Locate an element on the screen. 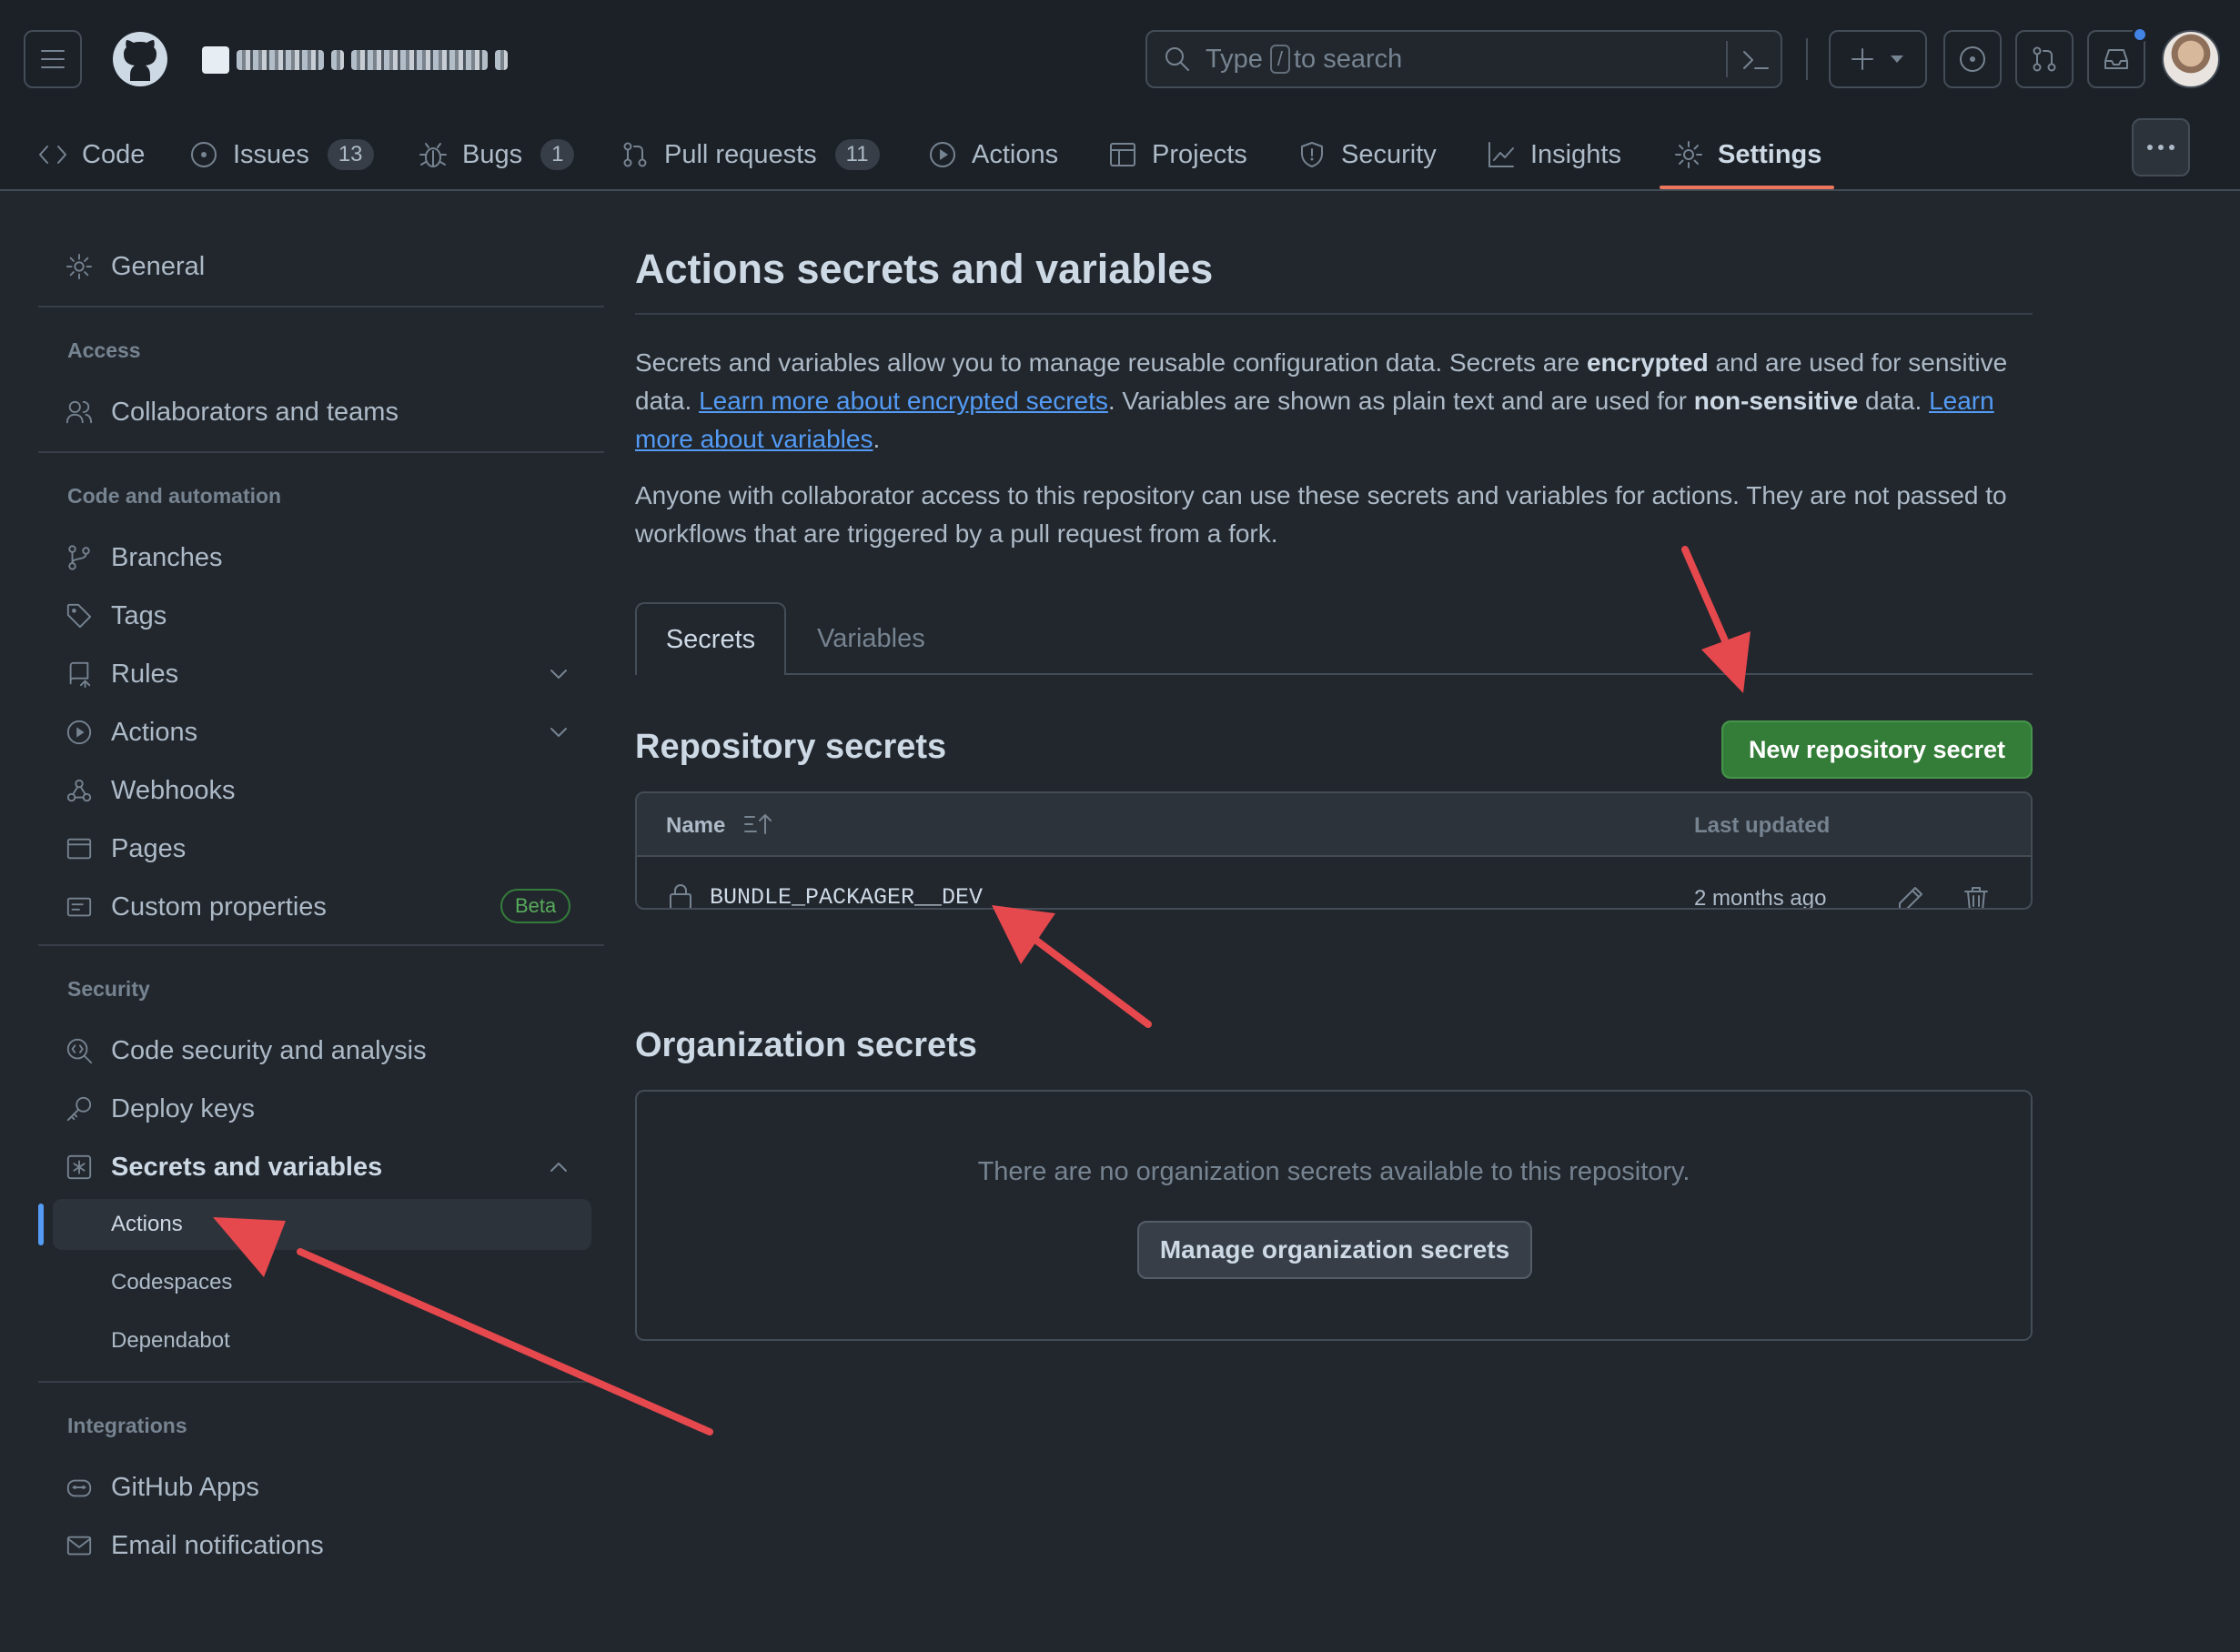  sidebar-item-branches: Branches is located at coordinates (314, 557).